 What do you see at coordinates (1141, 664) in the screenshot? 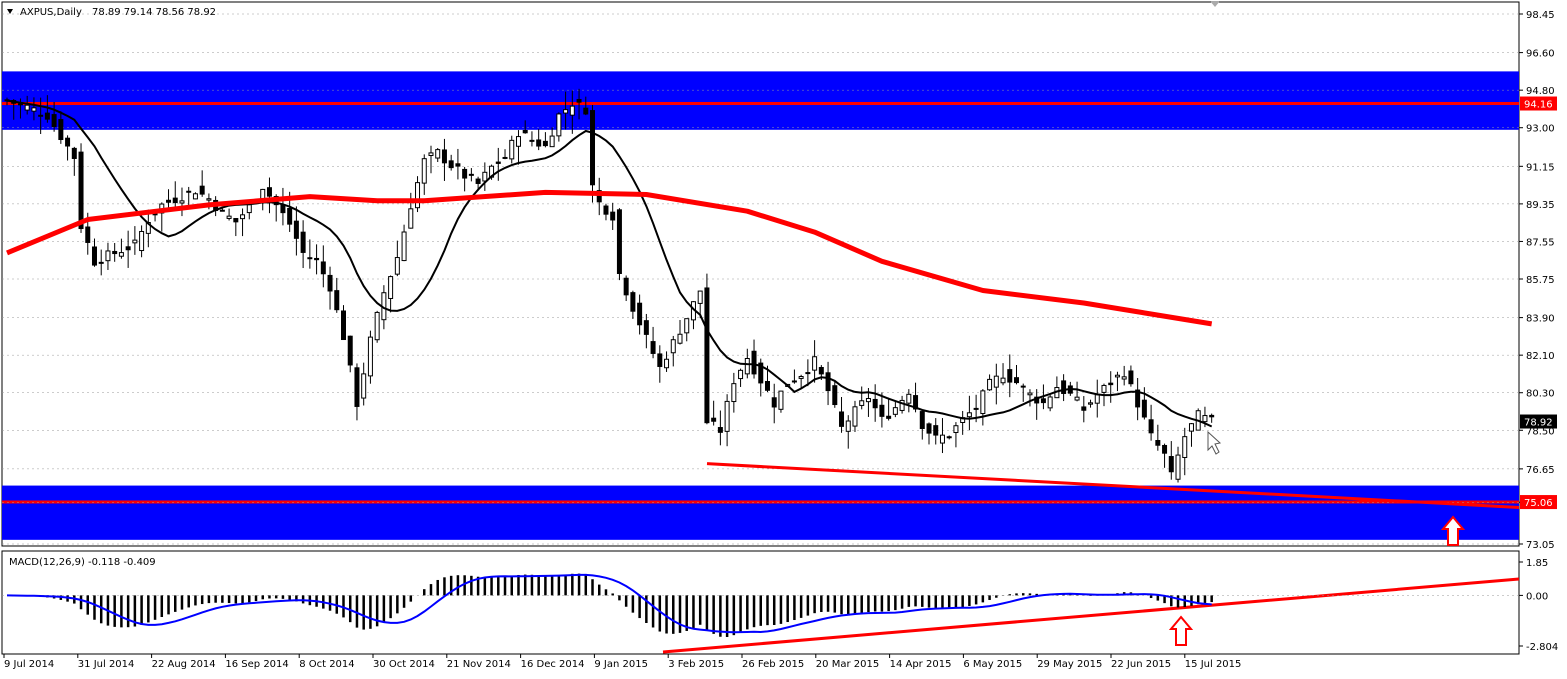
I see `x-tick-label-15: 22 Jun 2015` at bounding box center [1141, 664].